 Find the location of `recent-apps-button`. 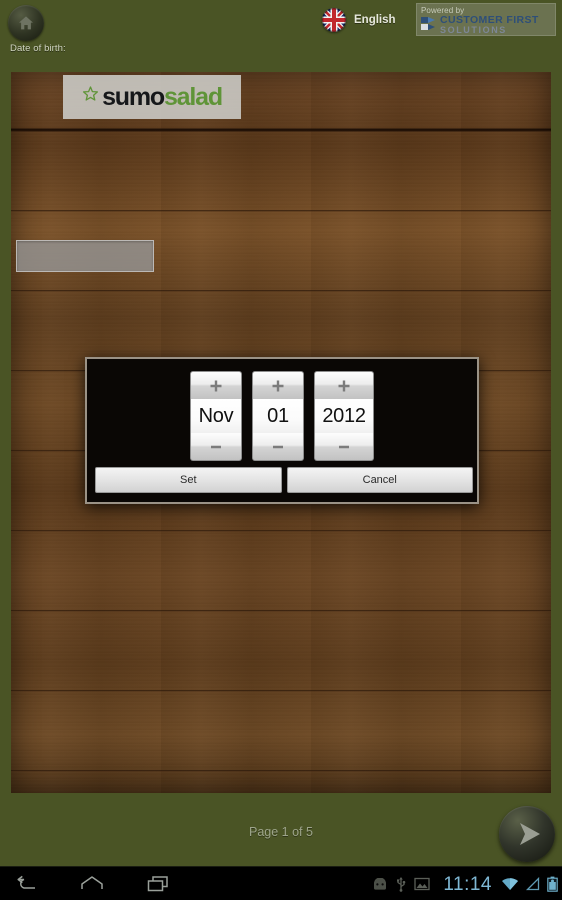

recent-apps-button is located at coordinates (158, 883).